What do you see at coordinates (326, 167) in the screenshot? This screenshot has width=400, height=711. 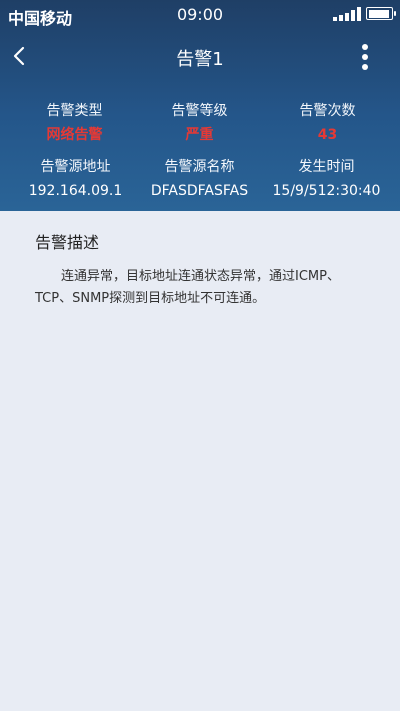 I see `info-label: 发生时间` at bounding box center [326, 167].